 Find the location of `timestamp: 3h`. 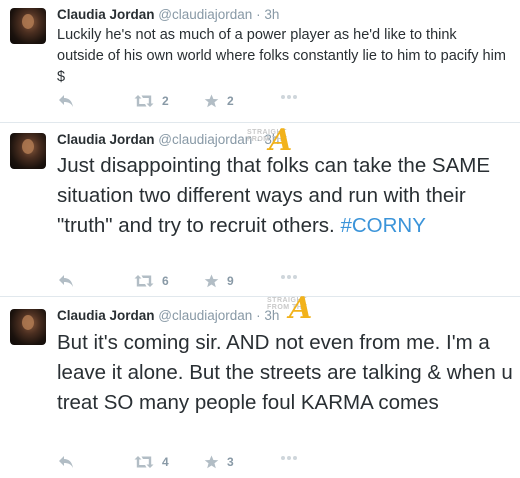

timestamp: 3h is located at coordinates (271, 14).